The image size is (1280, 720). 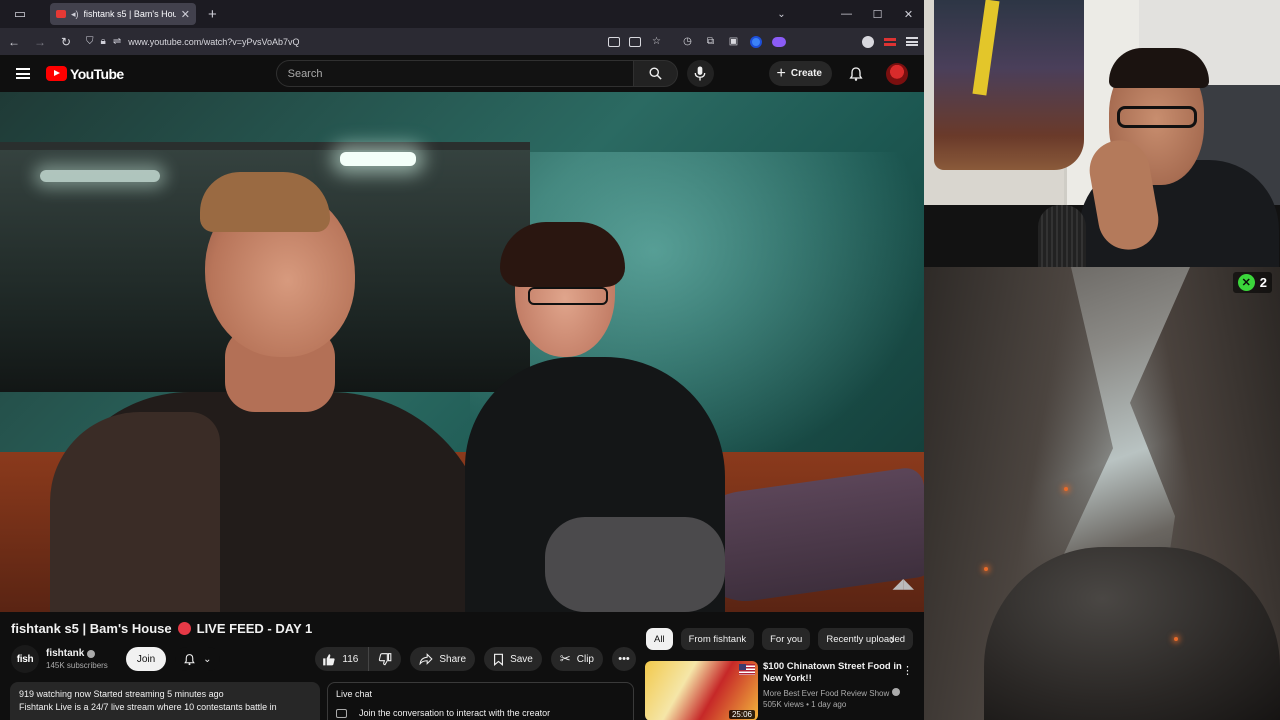 I want to click on picture-in-picture-icon, so click(x=614, y=41).